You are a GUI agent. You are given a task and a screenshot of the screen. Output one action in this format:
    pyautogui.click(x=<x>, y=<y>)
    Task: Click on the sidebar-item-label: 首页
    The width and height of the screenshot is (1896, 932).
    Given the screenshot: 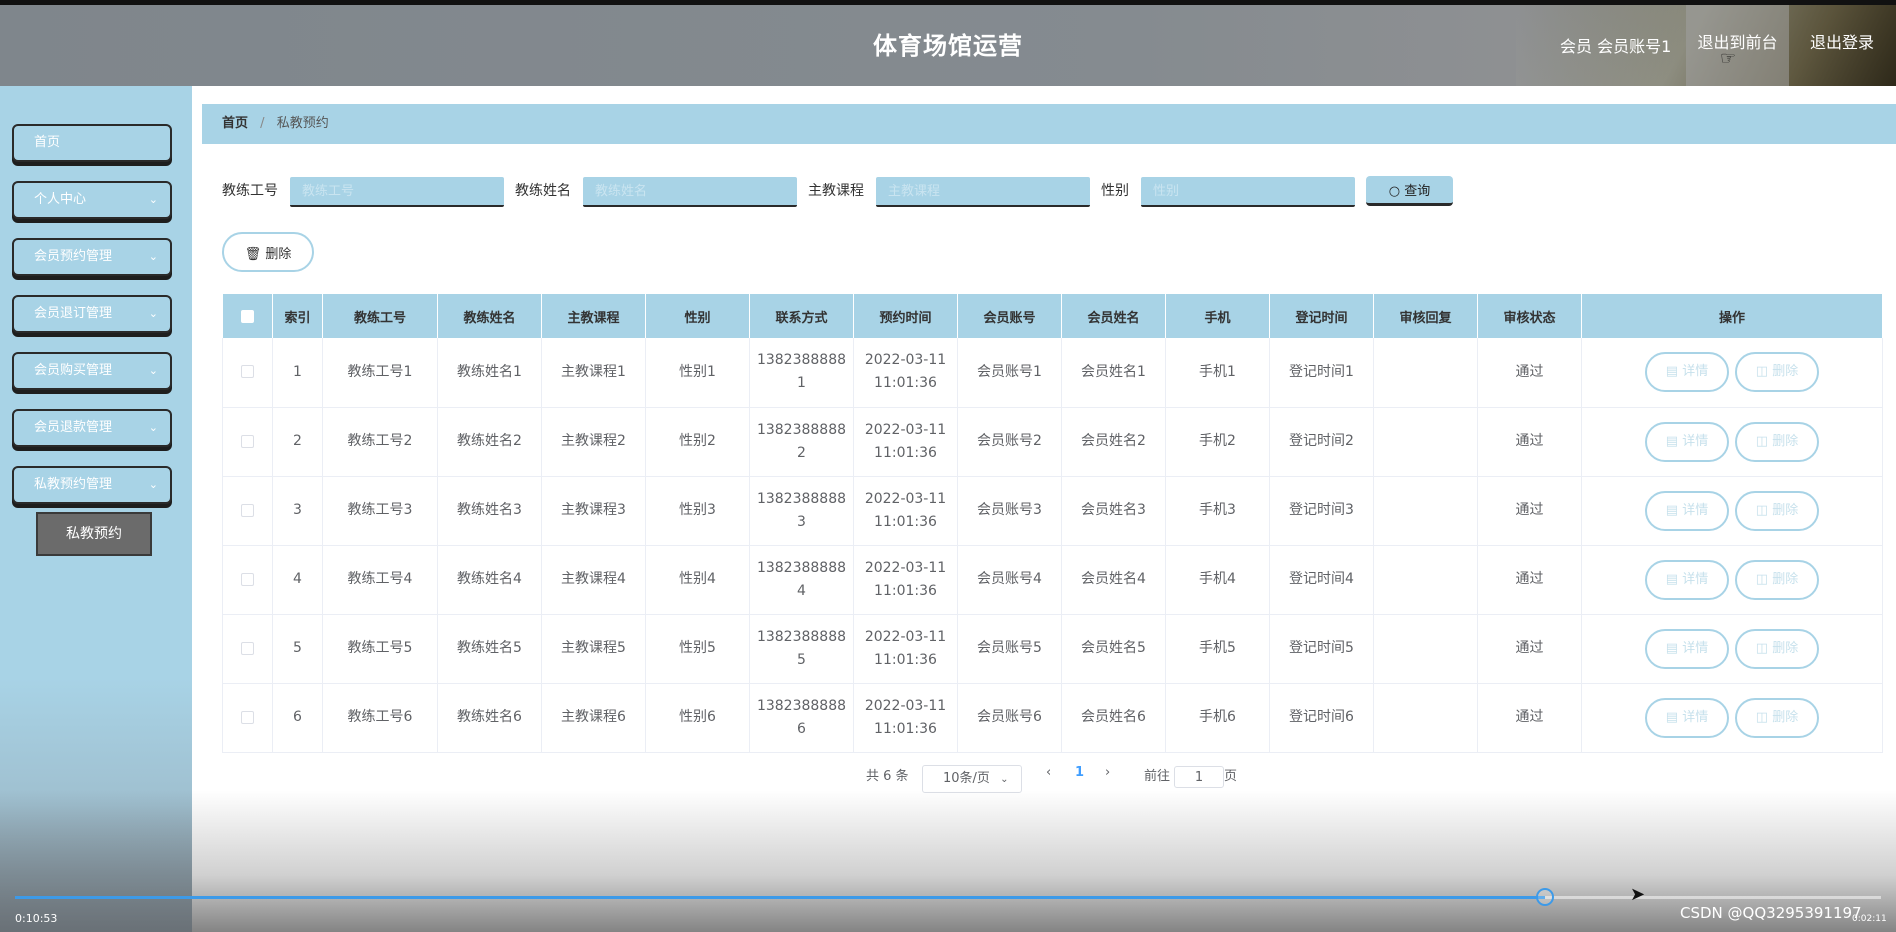 What is the action you would take?
    pyautogui.click(x=47, y=142)
    